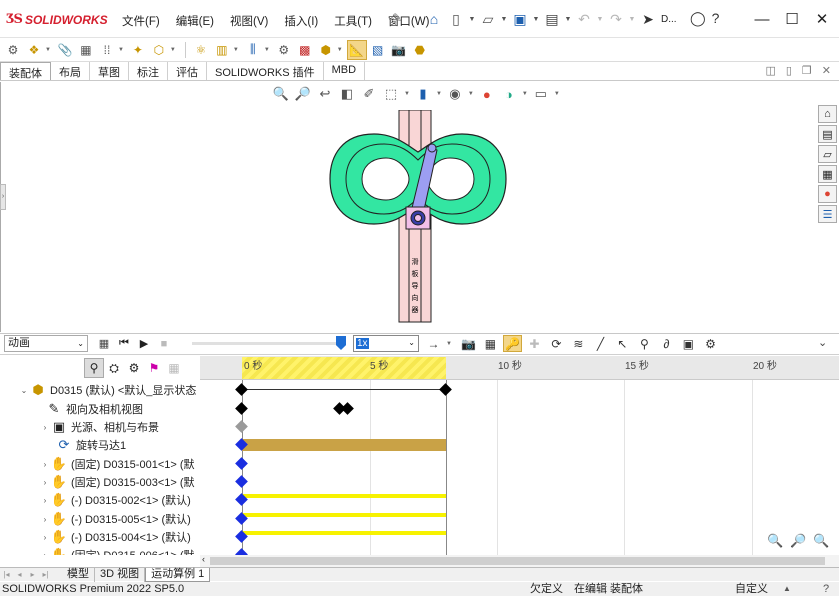 The image size is (839, 596). What do you see at coordinates (775, 540) in the screenshot?
I see `zoom-fit-icon: 🔍` at bounding box center [775, 540].